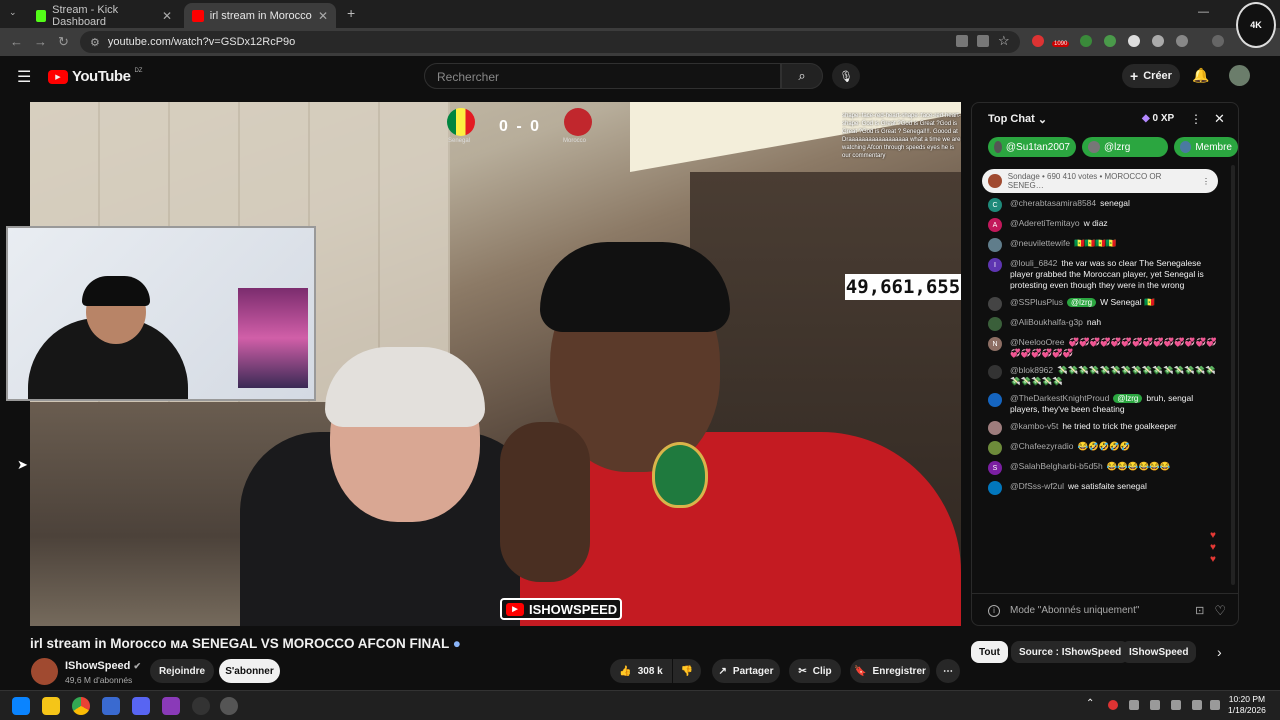 The height and width of the screenshot is (720, 1280). Describe the element at coordinates (1040, 243) in the screenshot. I see `chat-author: @neuvilettewife` at that location.